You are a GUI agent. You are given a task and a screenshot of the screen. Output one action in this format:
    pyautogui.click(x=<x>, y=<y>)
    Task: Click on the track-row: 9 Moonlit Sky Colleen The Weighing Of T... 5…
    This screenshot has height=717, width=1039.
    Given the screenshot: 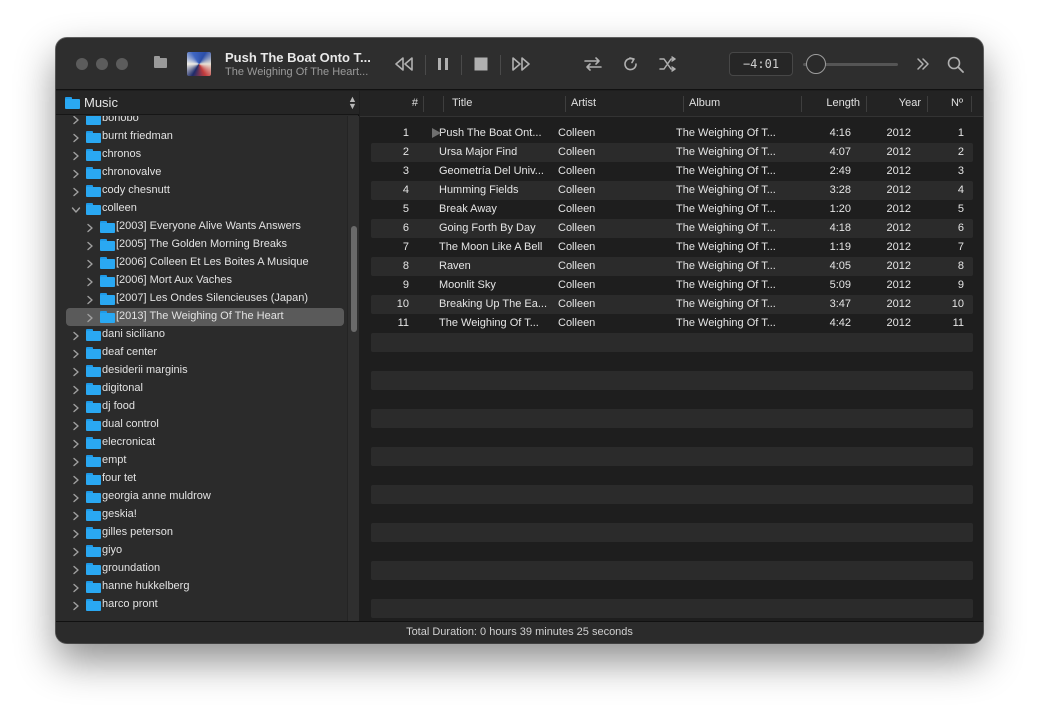 What is the action you would take?
    pyautogui.click(x=672, y=285)
    